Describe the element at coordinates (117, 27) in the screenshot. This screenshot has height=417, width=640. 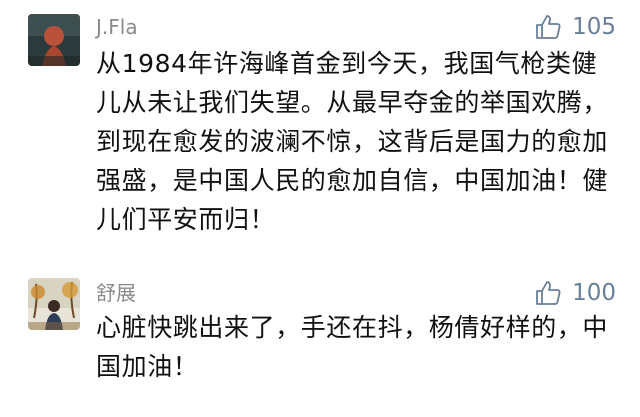
I see `comment-author: J.Fla` at that location.